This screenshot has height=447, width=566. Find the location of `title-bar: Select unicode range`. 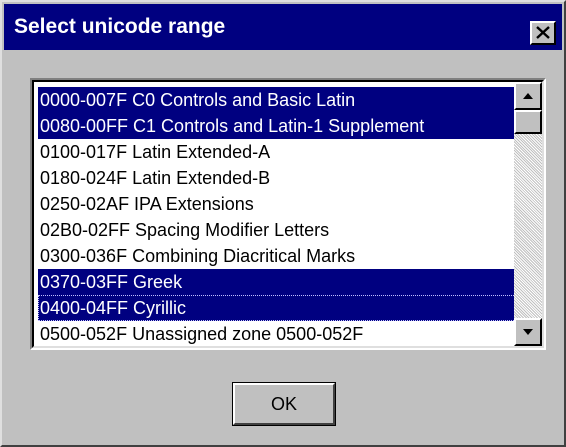

title-bar: Select unicode range is located at coordinates (283, 27).